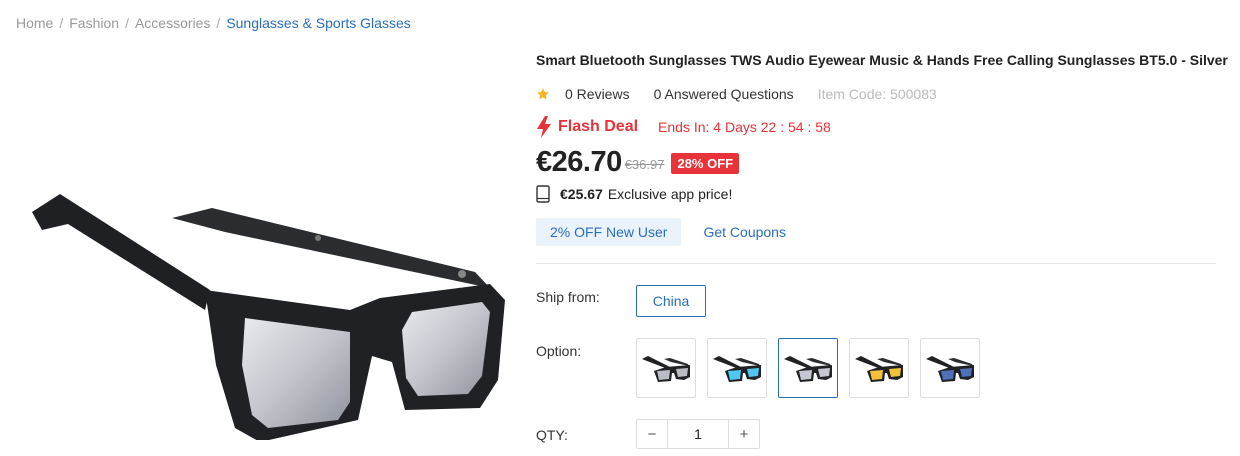 This screenshot has height=456, width=1240. What do you see at coordinates (671, 301) in the screenshot?
I see `ship-from-china-button: China` at bounding box center [671, 301].